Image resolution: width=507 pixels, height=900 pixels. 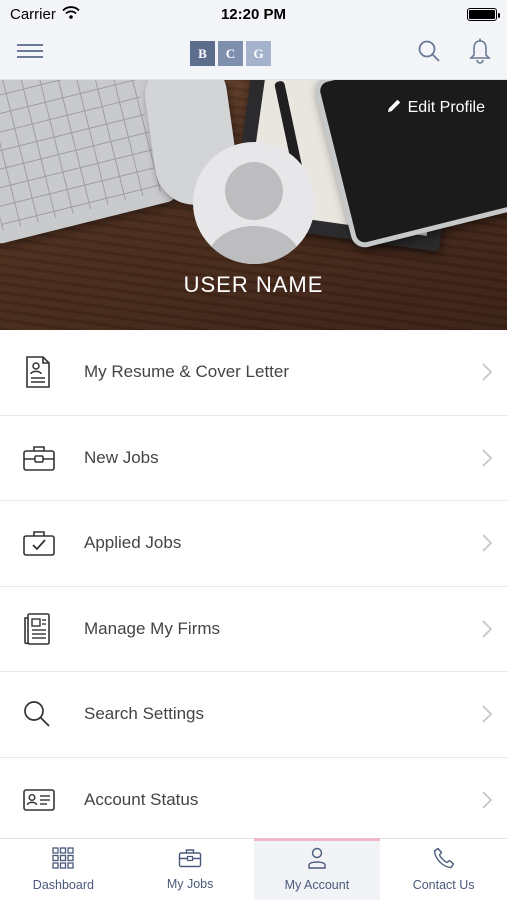 I want to click on logo-letter-g: G, so click(x=258, y=53).